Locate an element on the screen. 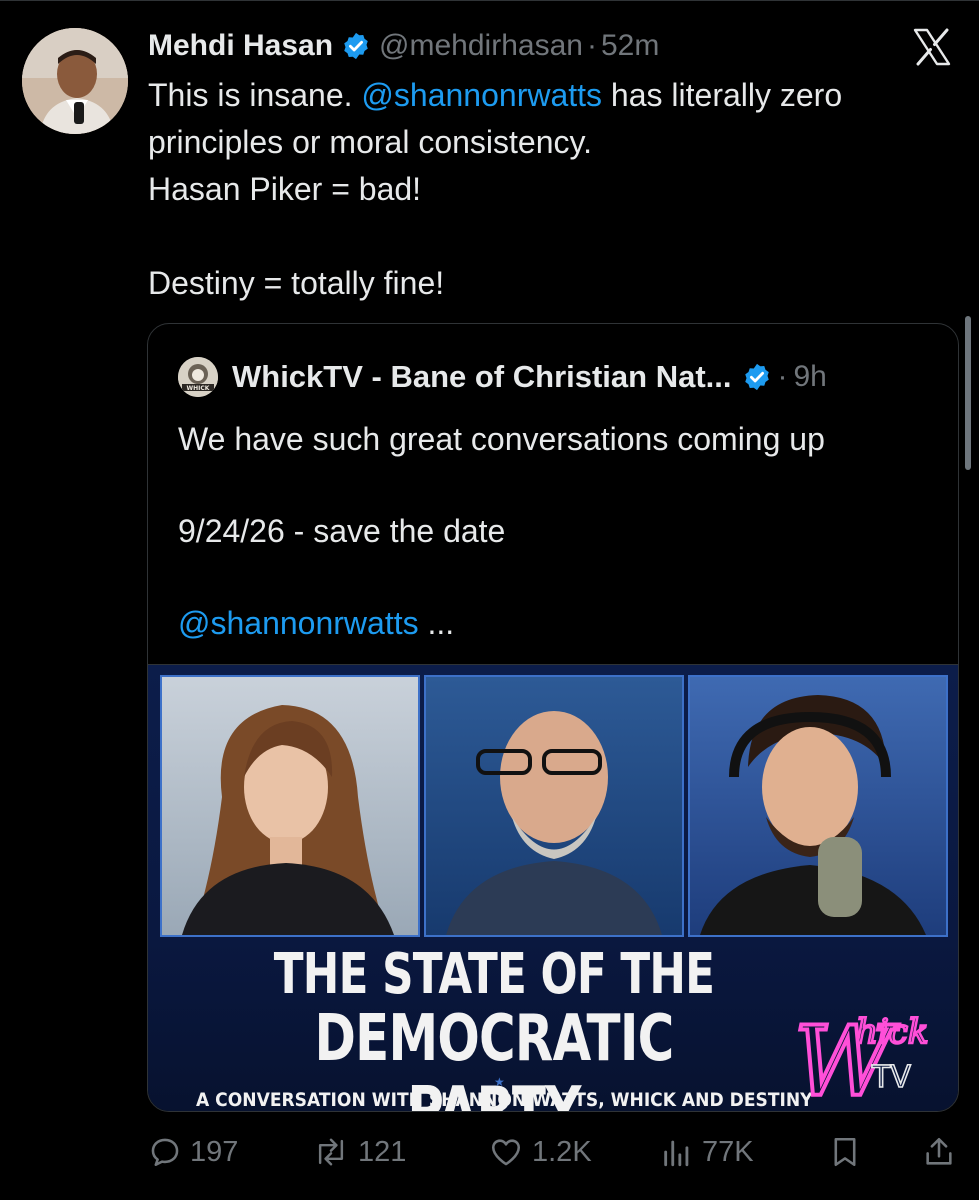  share-icon is located at coordinates (939, 1151).